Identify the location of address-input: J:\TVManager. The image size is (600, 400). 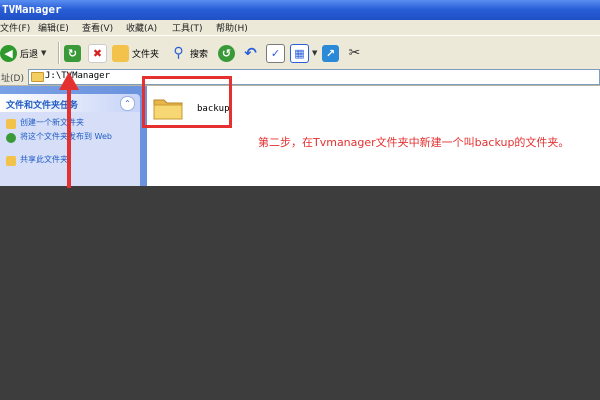
(314, 77).